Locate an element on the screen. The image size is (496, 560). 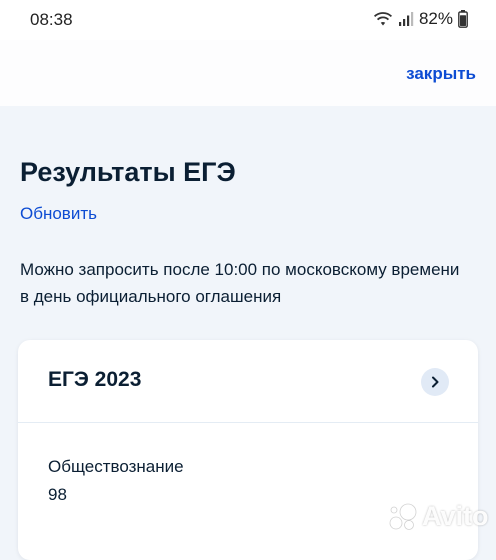
battery-icon is located at coordinates (463, 19).